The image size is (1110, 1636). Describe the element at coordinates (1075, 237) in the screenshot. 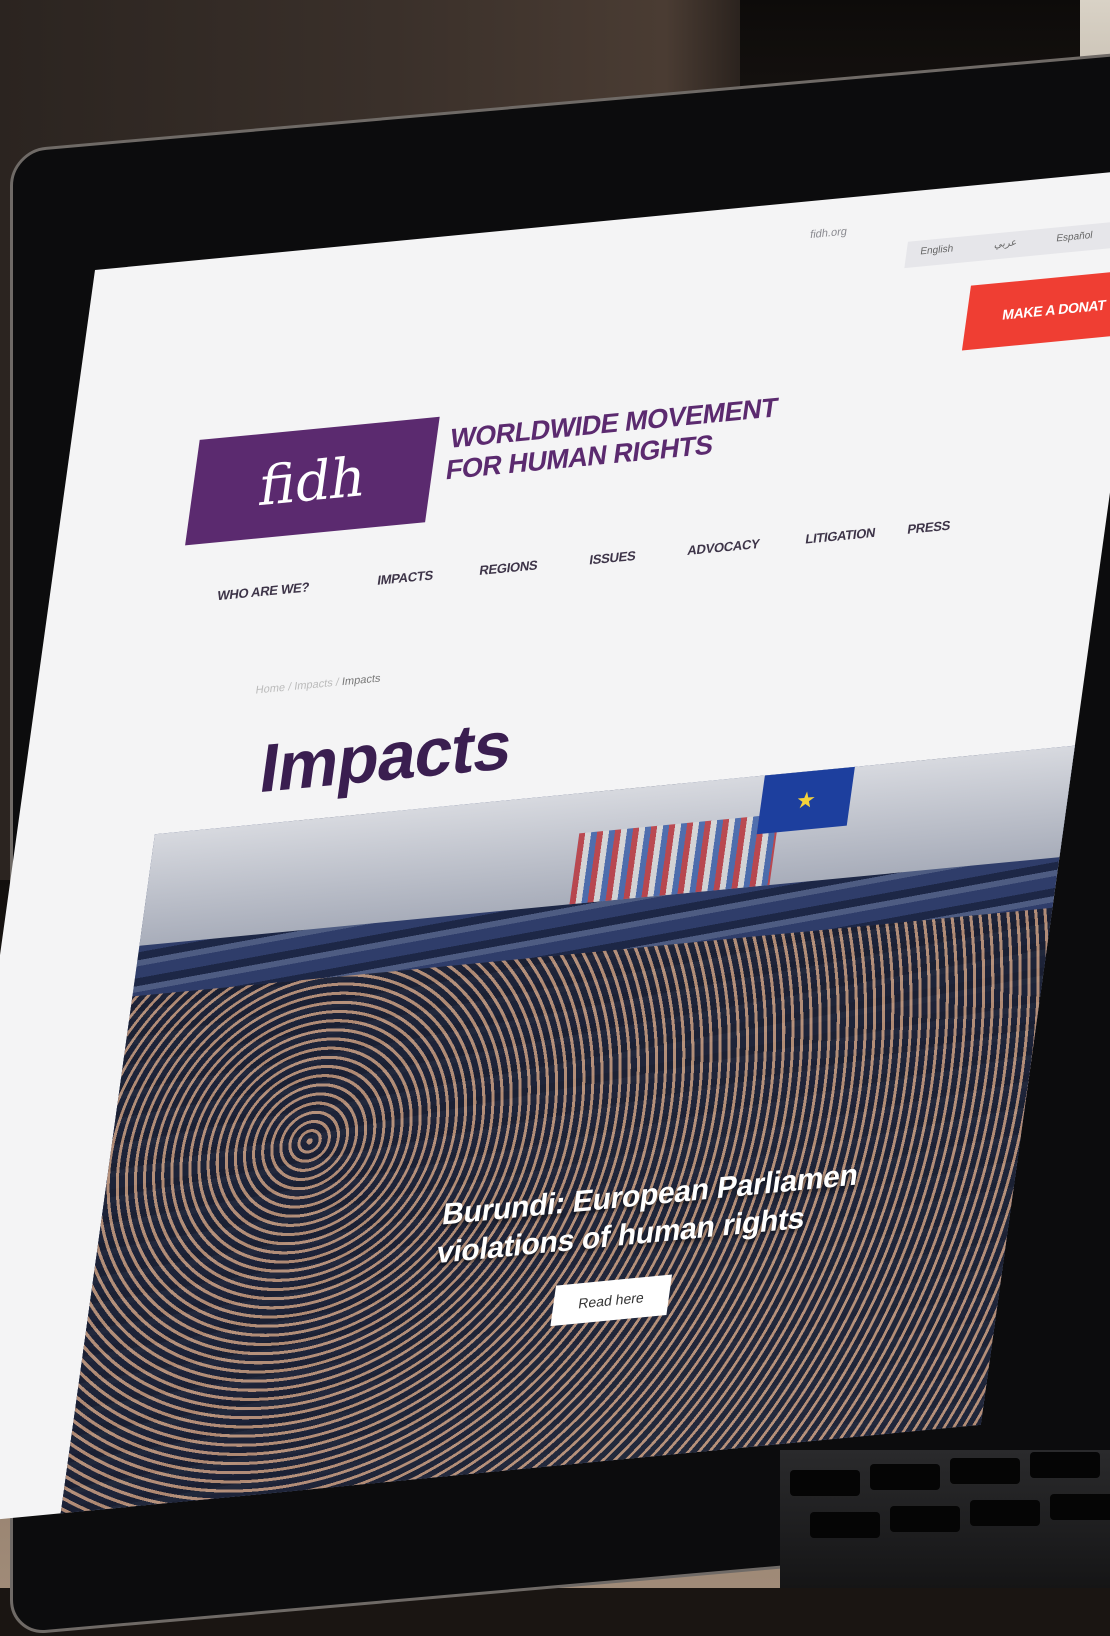

I see `lang-spanish: Español` at that location.